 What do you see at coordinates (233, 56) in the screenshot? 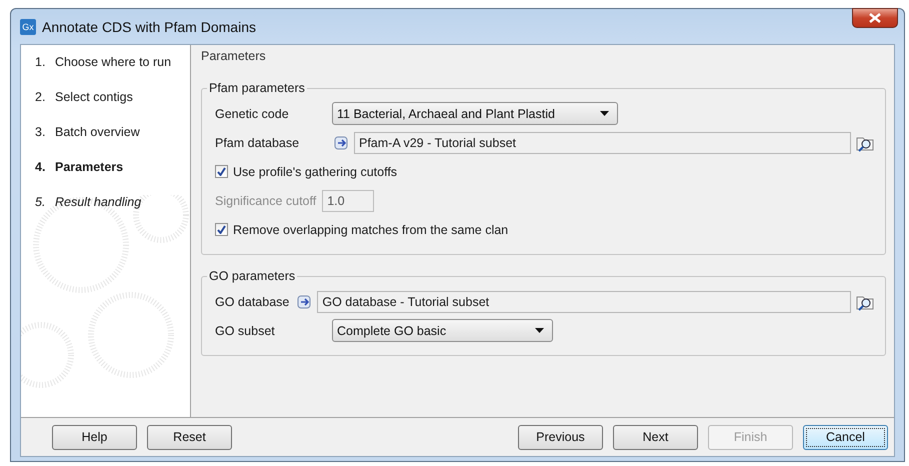
I see `panel-title: Parameters` at bounding box center [233, 56].